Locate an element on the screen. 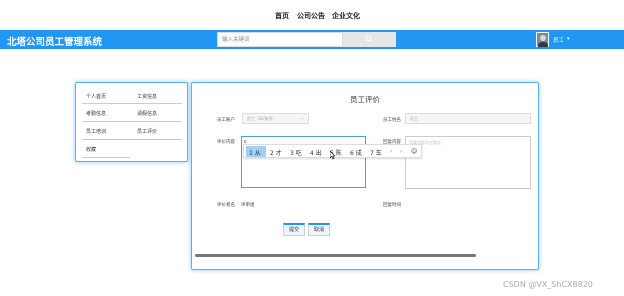 This screenshot has width=624, height=296. sidebar-item-salary: 工资信息 is located at coordinates (147, 96).